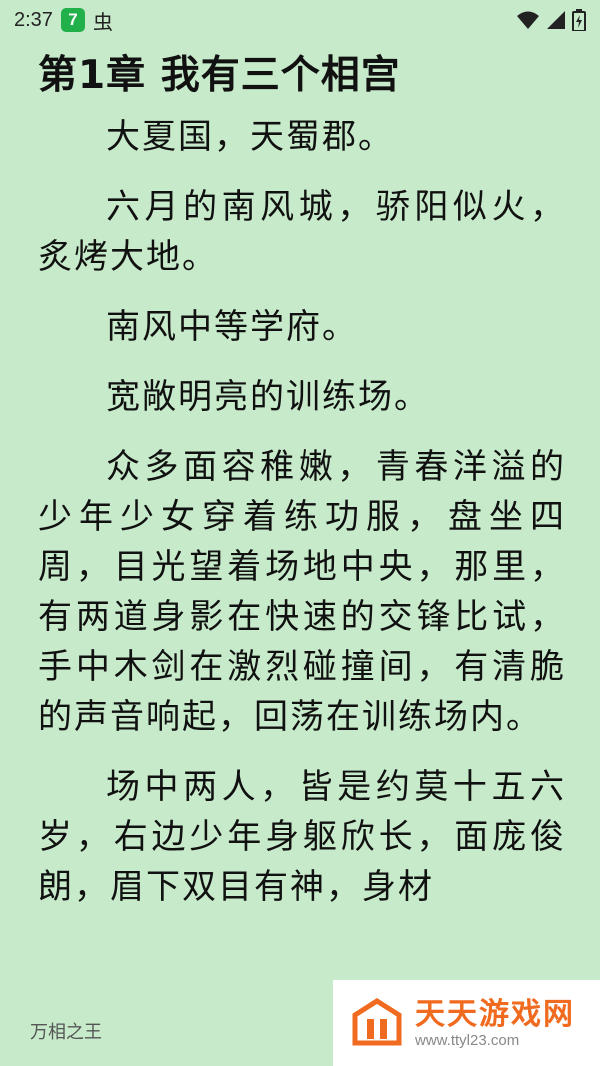 The image size is (600, 1066). What do you see at coordinates (268, 397) in the screenshot?
I see `paragraph: 宽敞明亮的训练场。` at bounding box center [268, 397].